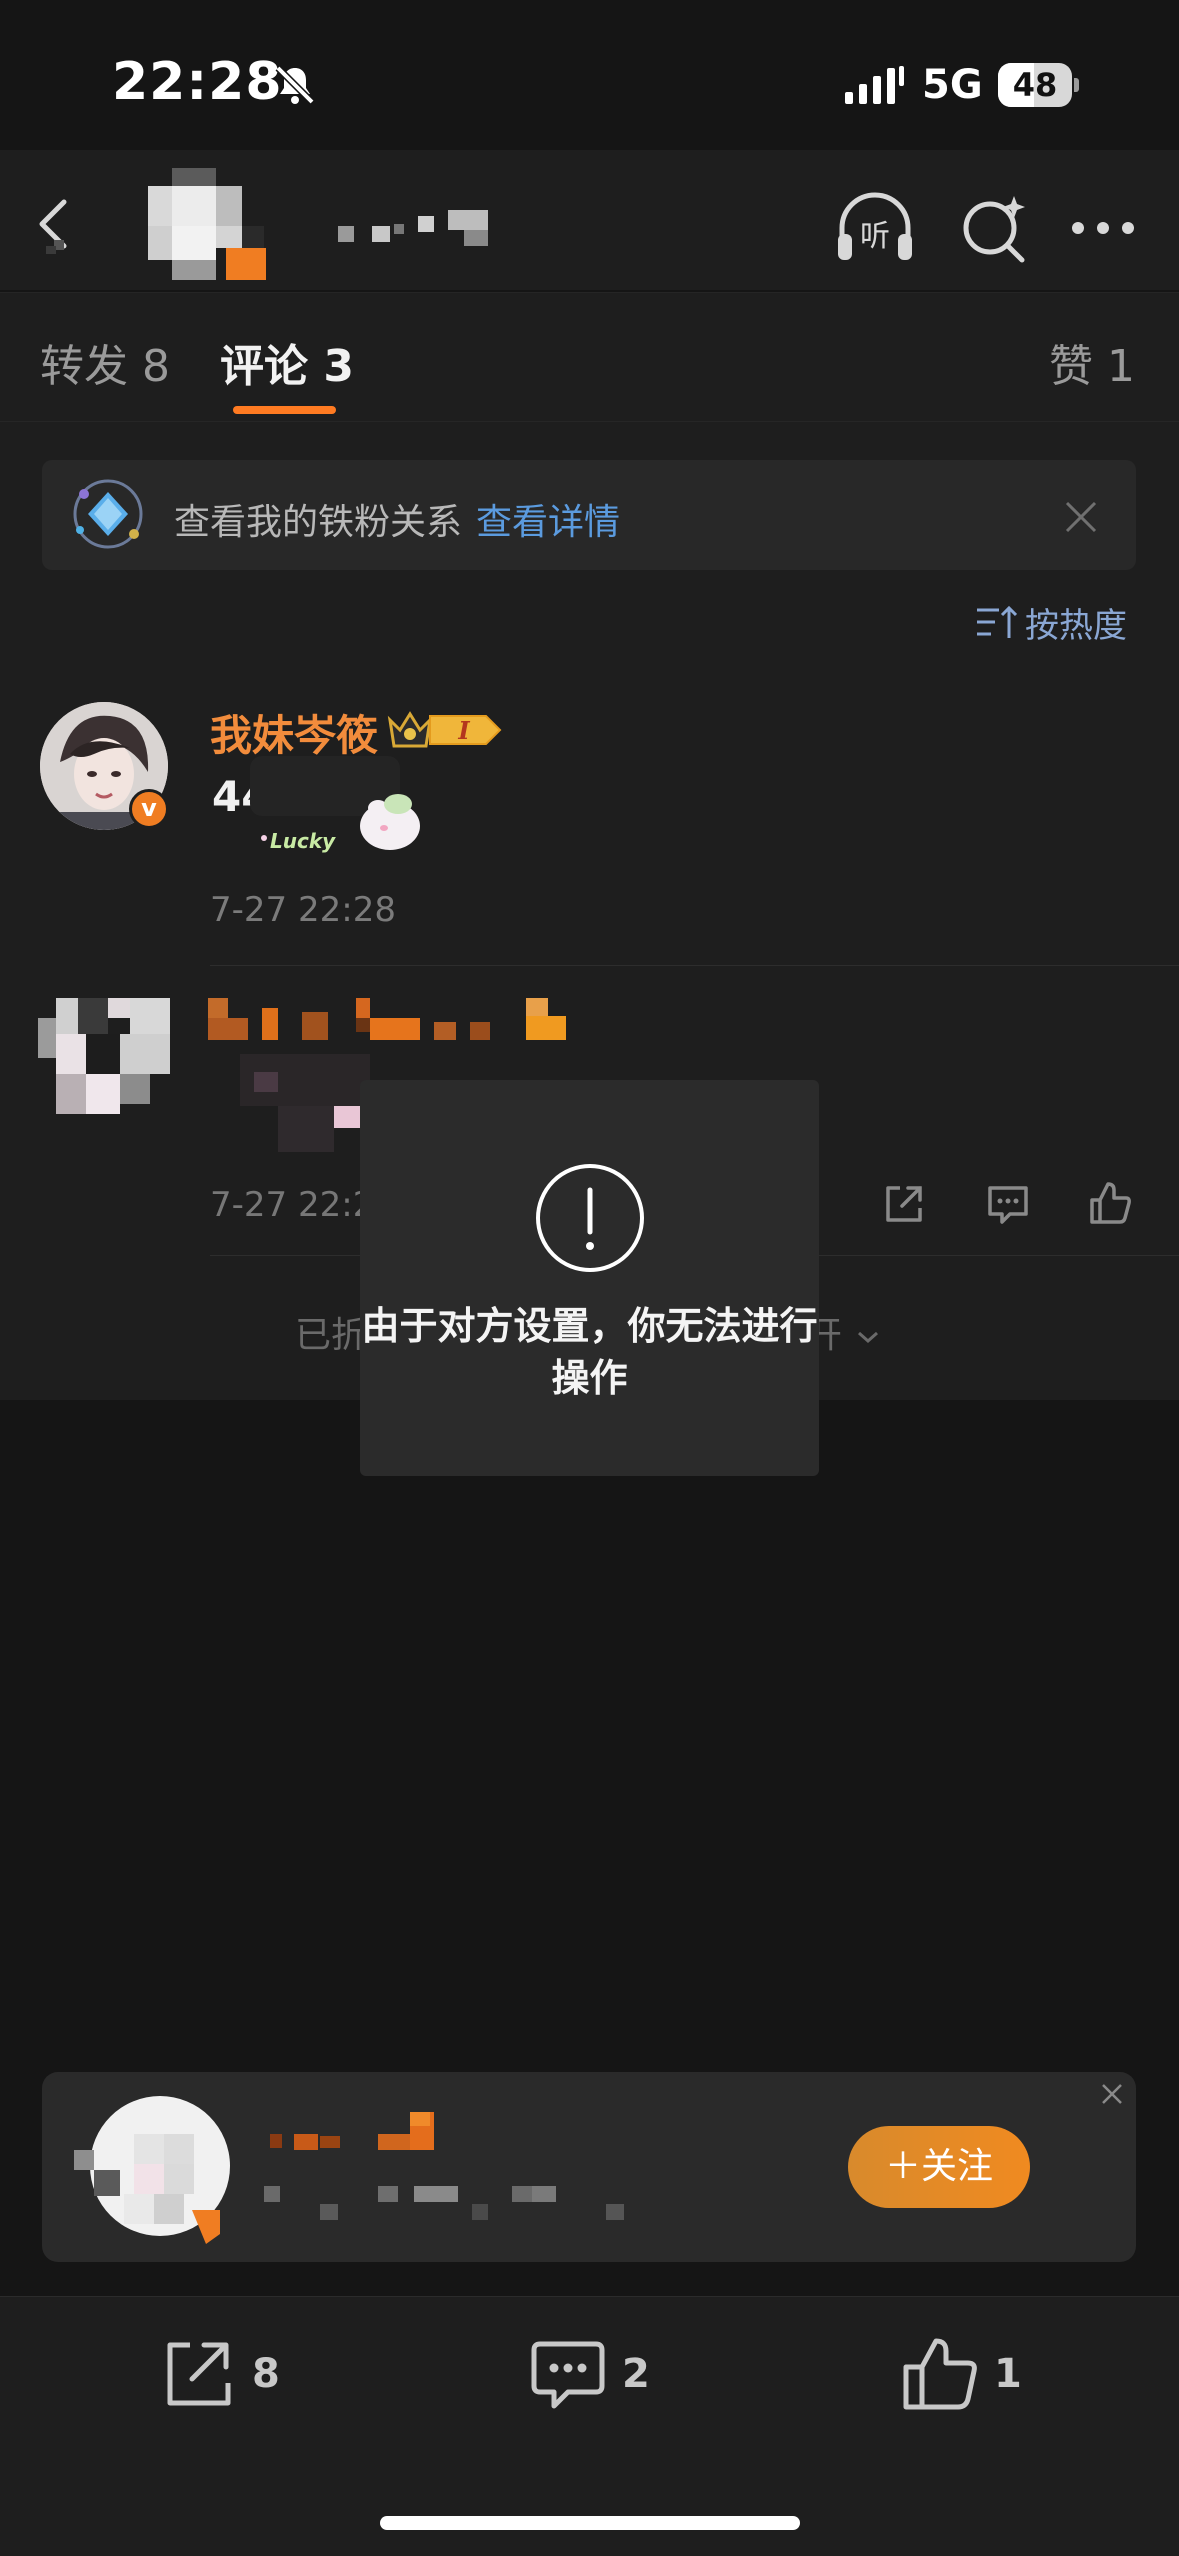  What do you see at coordinates (335, 804) in the screenshot?
I see `lucky-sticker-icon: Lucky` at bounding box center [335, 804].